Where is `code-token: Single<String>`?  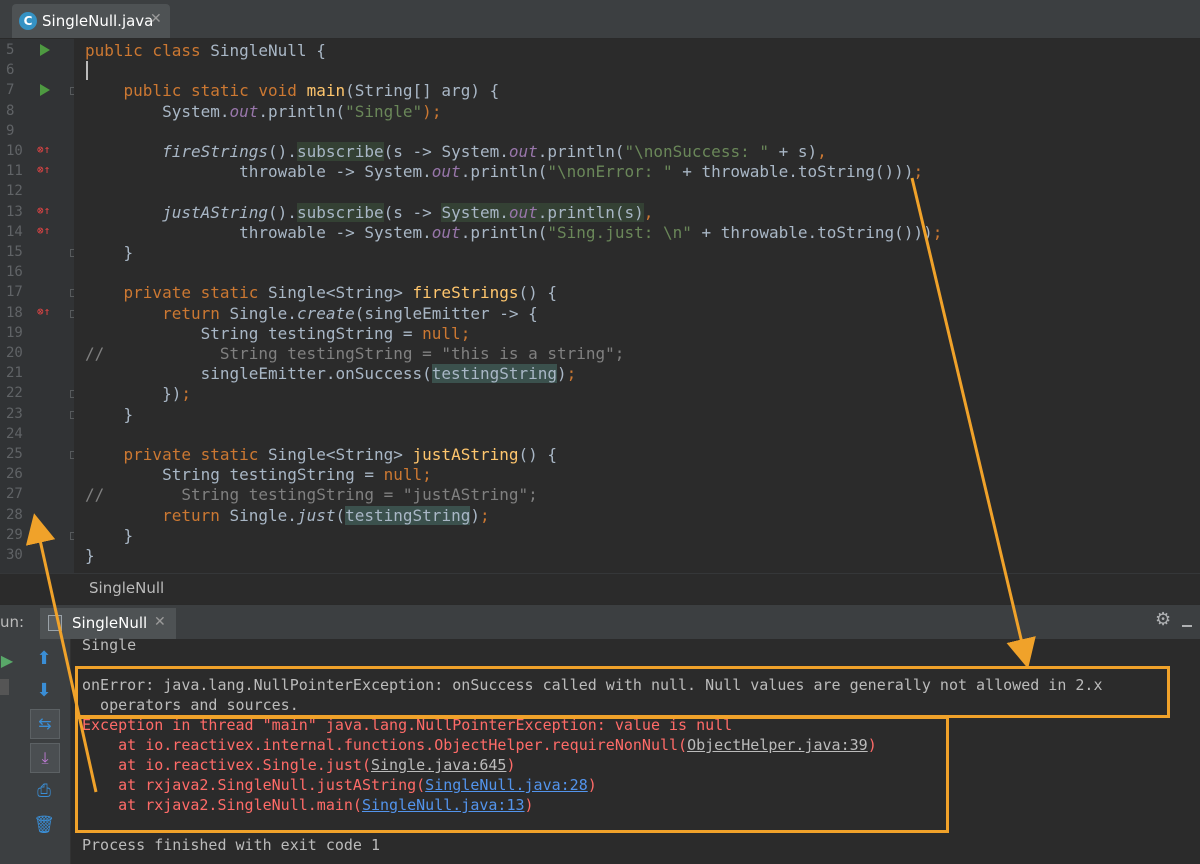 code-token: Single<String> is located at coordinates (340, 454).